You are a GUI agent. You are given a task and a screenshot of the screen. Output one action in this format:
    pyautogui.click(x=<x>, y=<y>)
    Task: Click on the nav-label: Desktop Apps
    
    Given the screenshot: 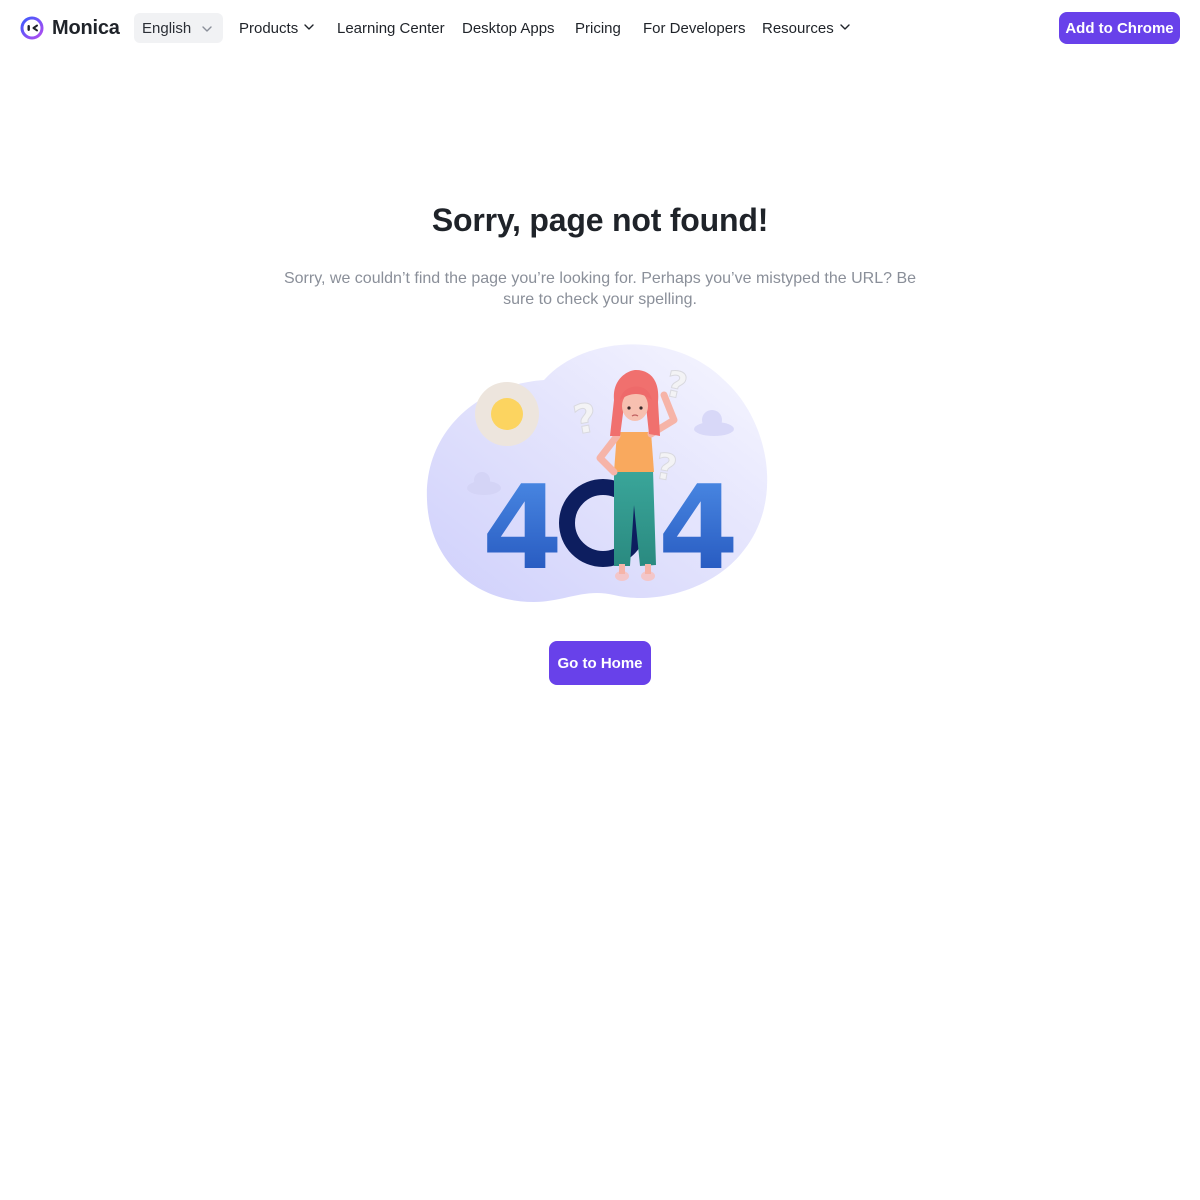 What is the action you would take?
    pyautogui.click(x=508, y=28)
    